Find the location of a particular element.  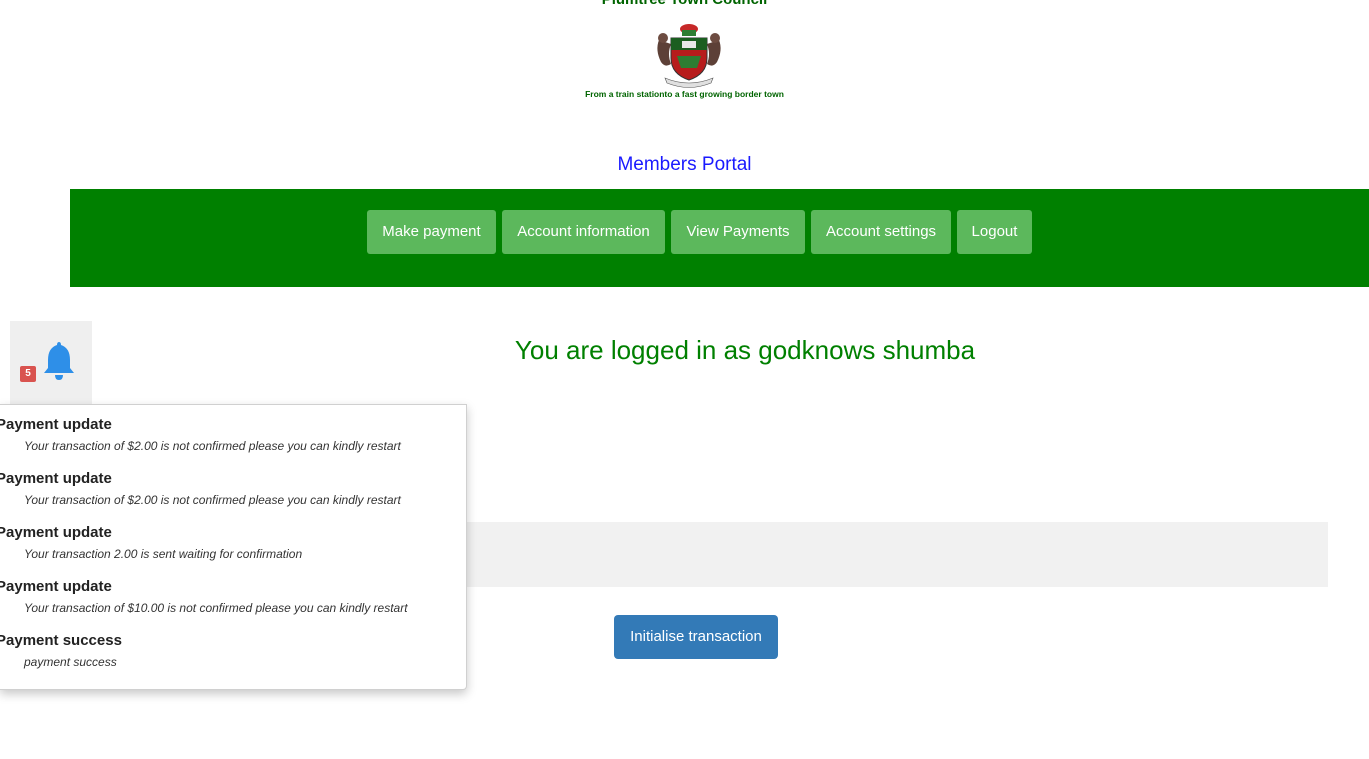

bell-icon is located at coordinates (59, 361).